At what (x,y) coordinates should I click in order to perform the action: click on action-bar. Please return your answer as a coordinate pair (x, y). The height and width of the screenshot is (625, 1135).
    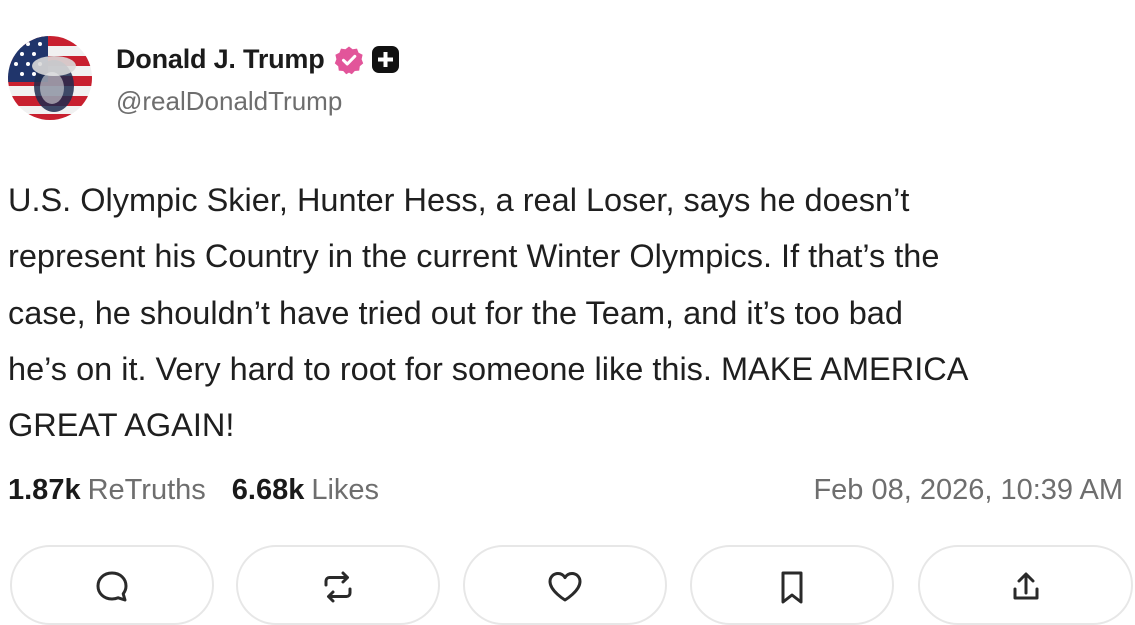
    Looking at the image, I should click on (567, 585).